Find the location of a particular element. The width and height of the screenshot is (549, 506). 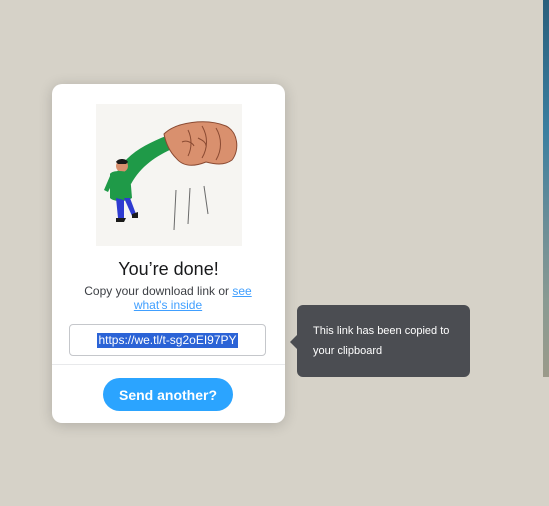

background-image-edge is located at coordinates (546, 188).